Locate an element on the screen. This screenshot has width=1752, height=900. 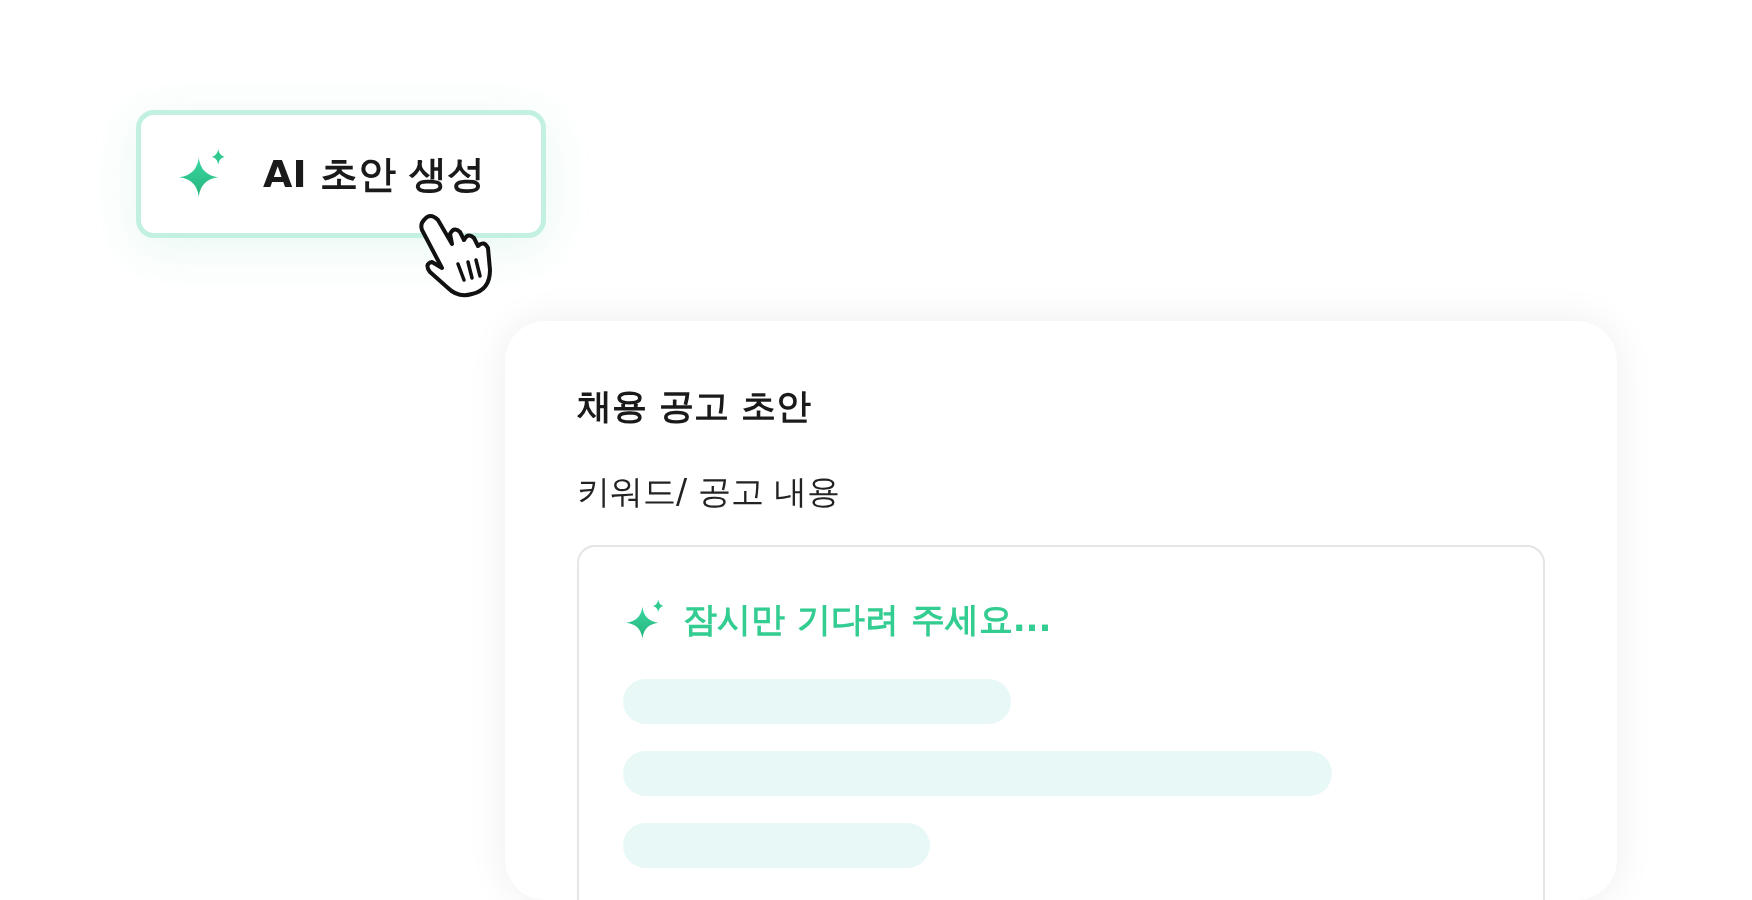
card-title: 채용 공고 초안 is located at coordinates (695, 406).